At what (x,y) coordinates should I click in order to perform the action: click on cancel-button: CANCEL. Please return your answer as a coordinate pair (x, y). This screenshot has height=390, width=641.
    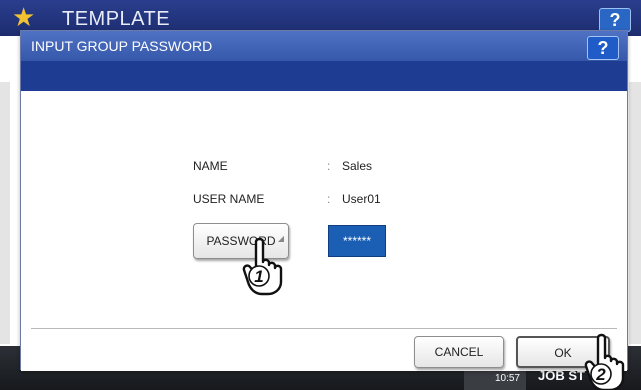
    Looking at the image, I should click on (459, 352).